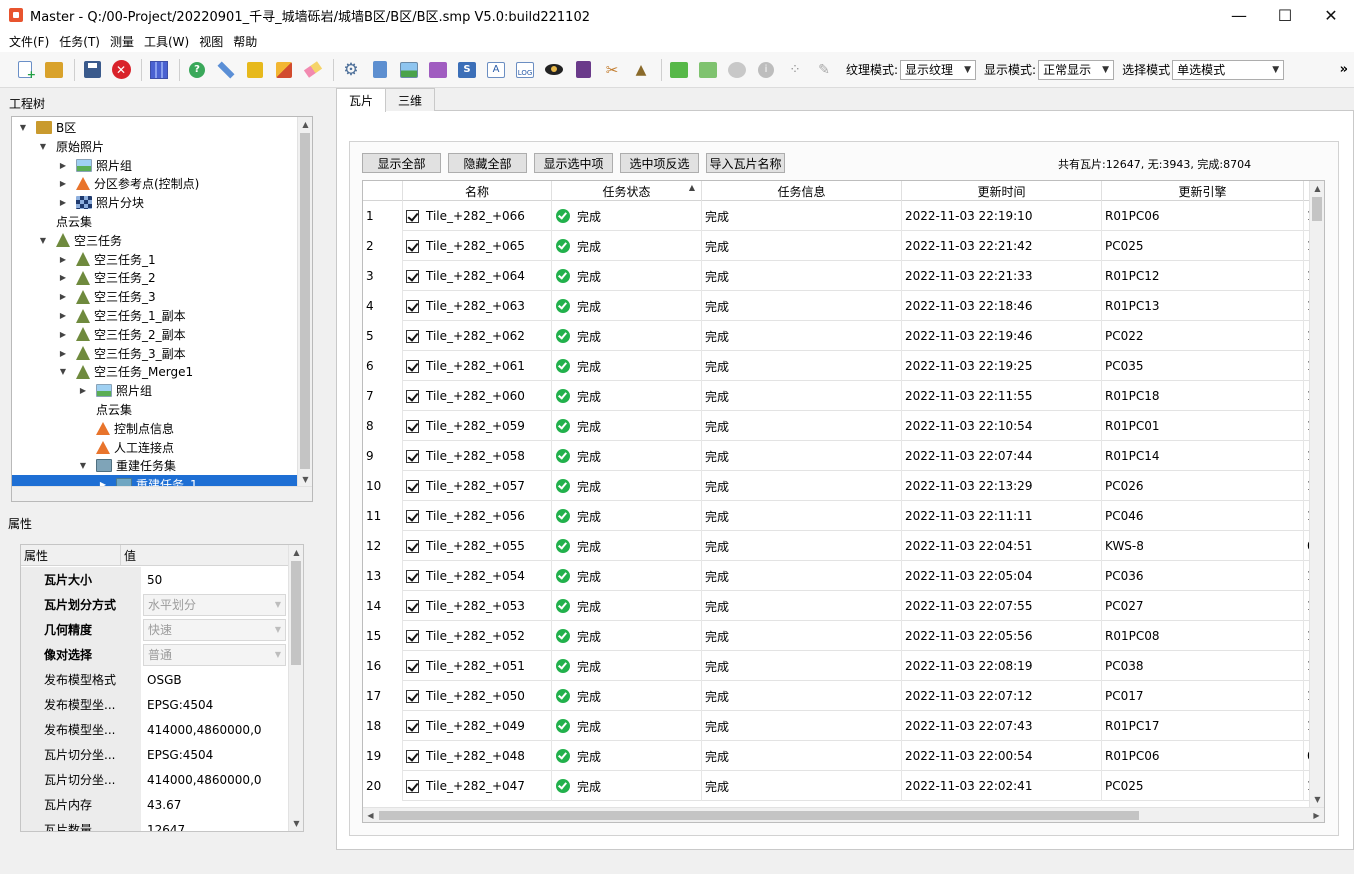 Image resolution: width=1354 pixels, height=874 pixels. Describe the element at coordinates (438, 70) in the screenshot. I see `photo-group-icon` at that location.